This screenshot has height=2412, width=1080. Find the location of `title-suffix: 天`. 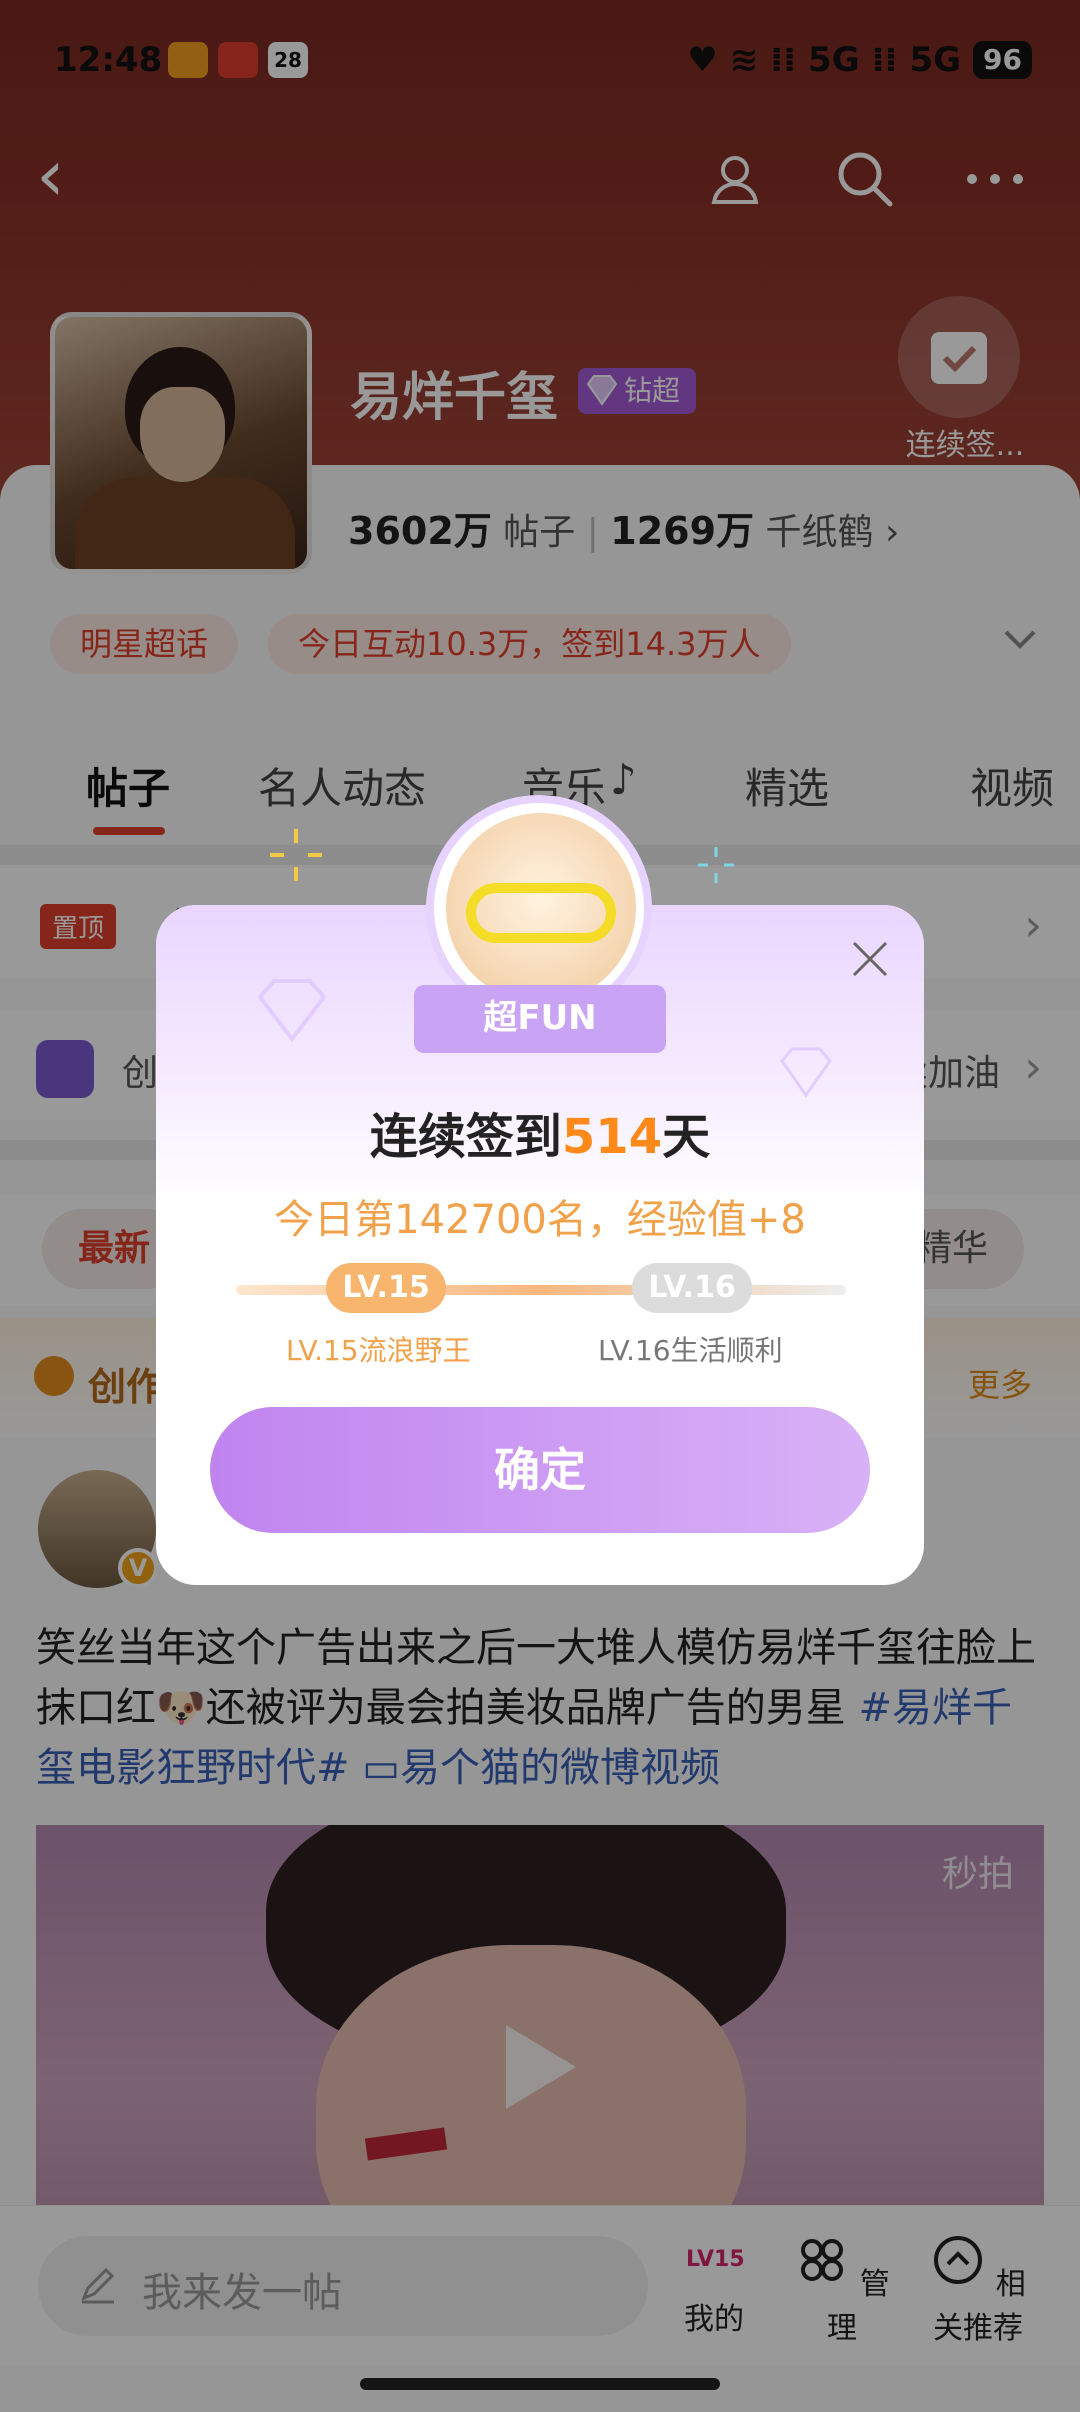

title-suffix: 天 is located at coordinates (686, 1137).